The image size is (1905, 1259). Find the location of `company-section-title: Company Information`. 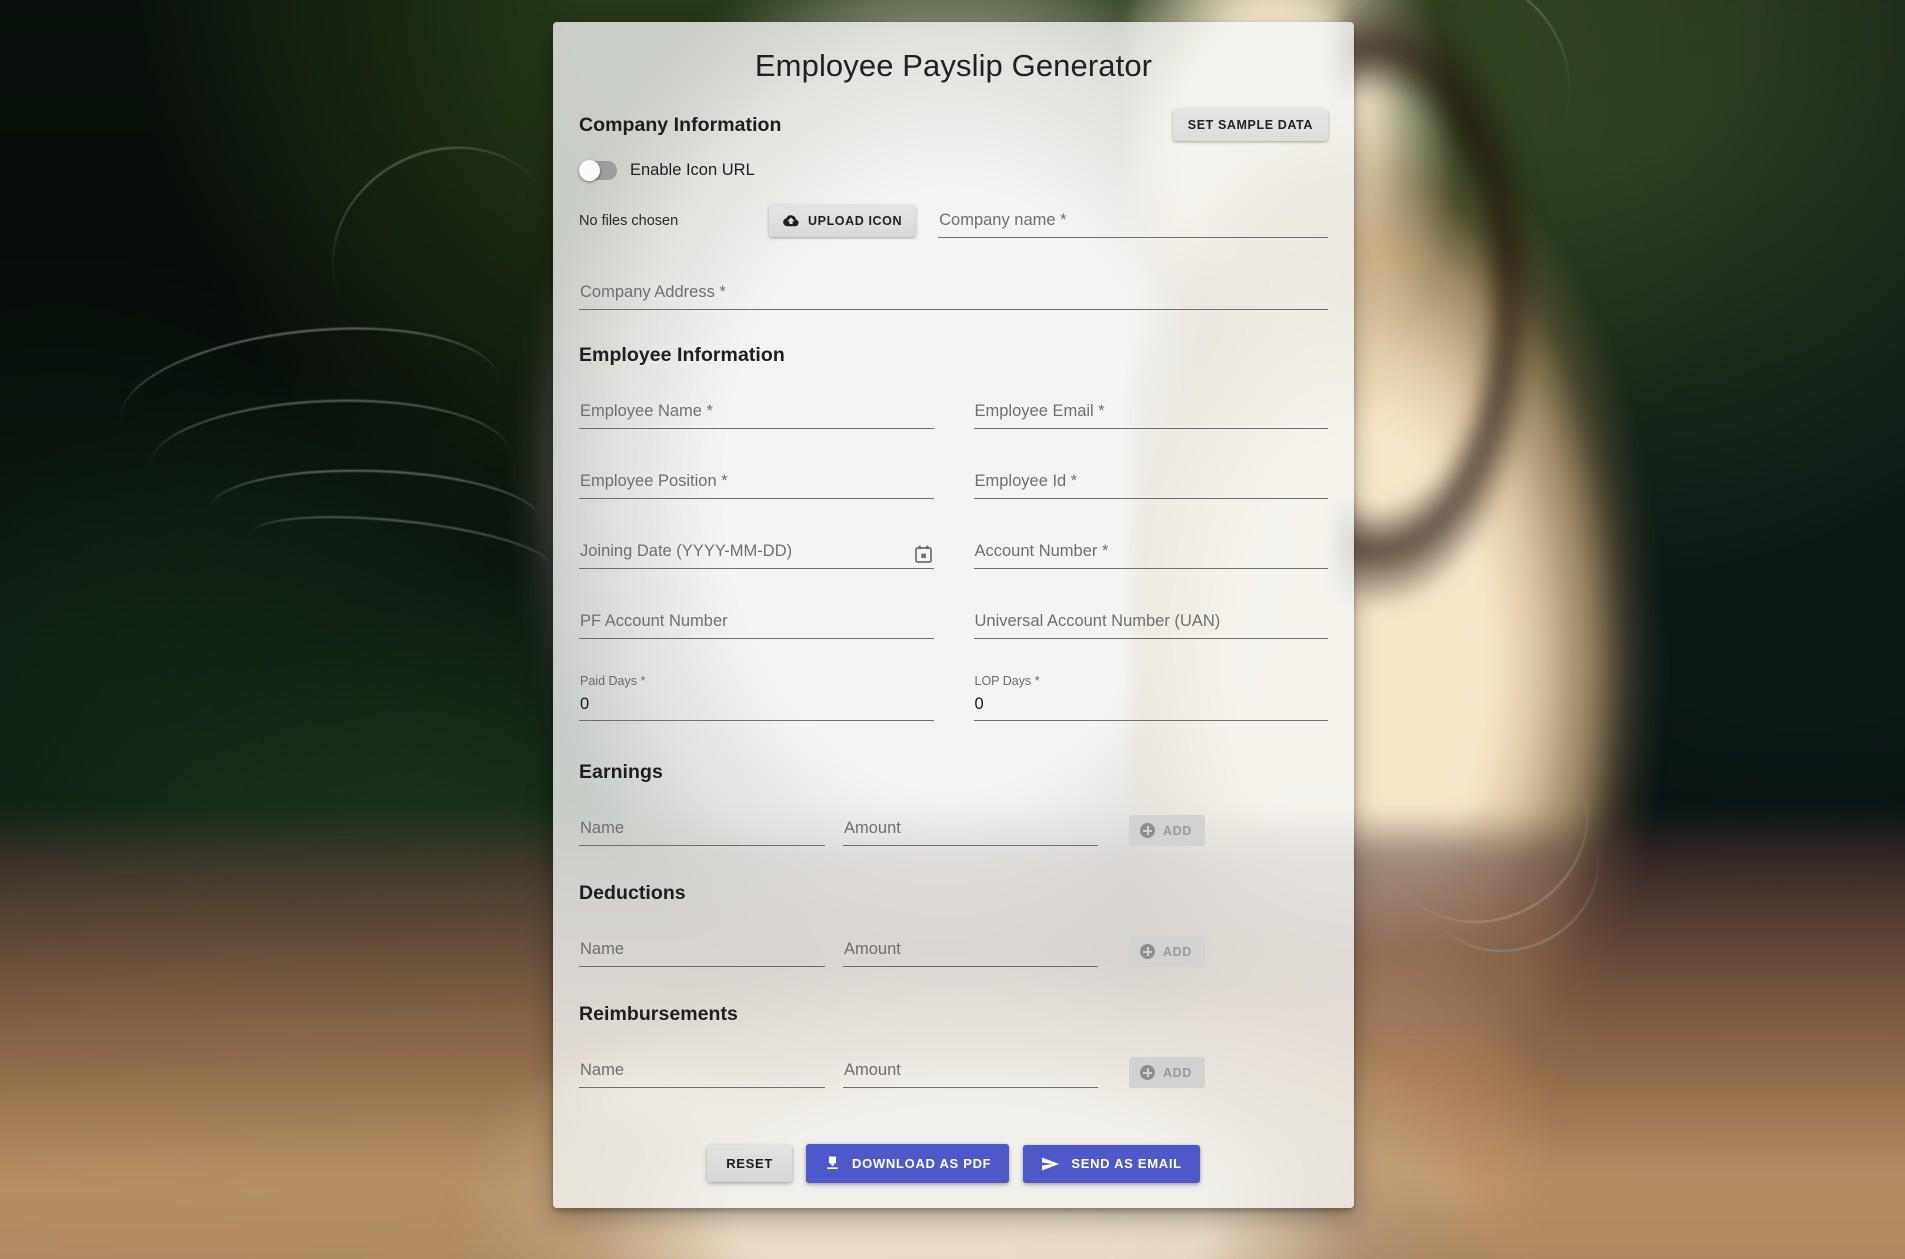

company-section-title: Company Information is located at coordinates (680, 124).